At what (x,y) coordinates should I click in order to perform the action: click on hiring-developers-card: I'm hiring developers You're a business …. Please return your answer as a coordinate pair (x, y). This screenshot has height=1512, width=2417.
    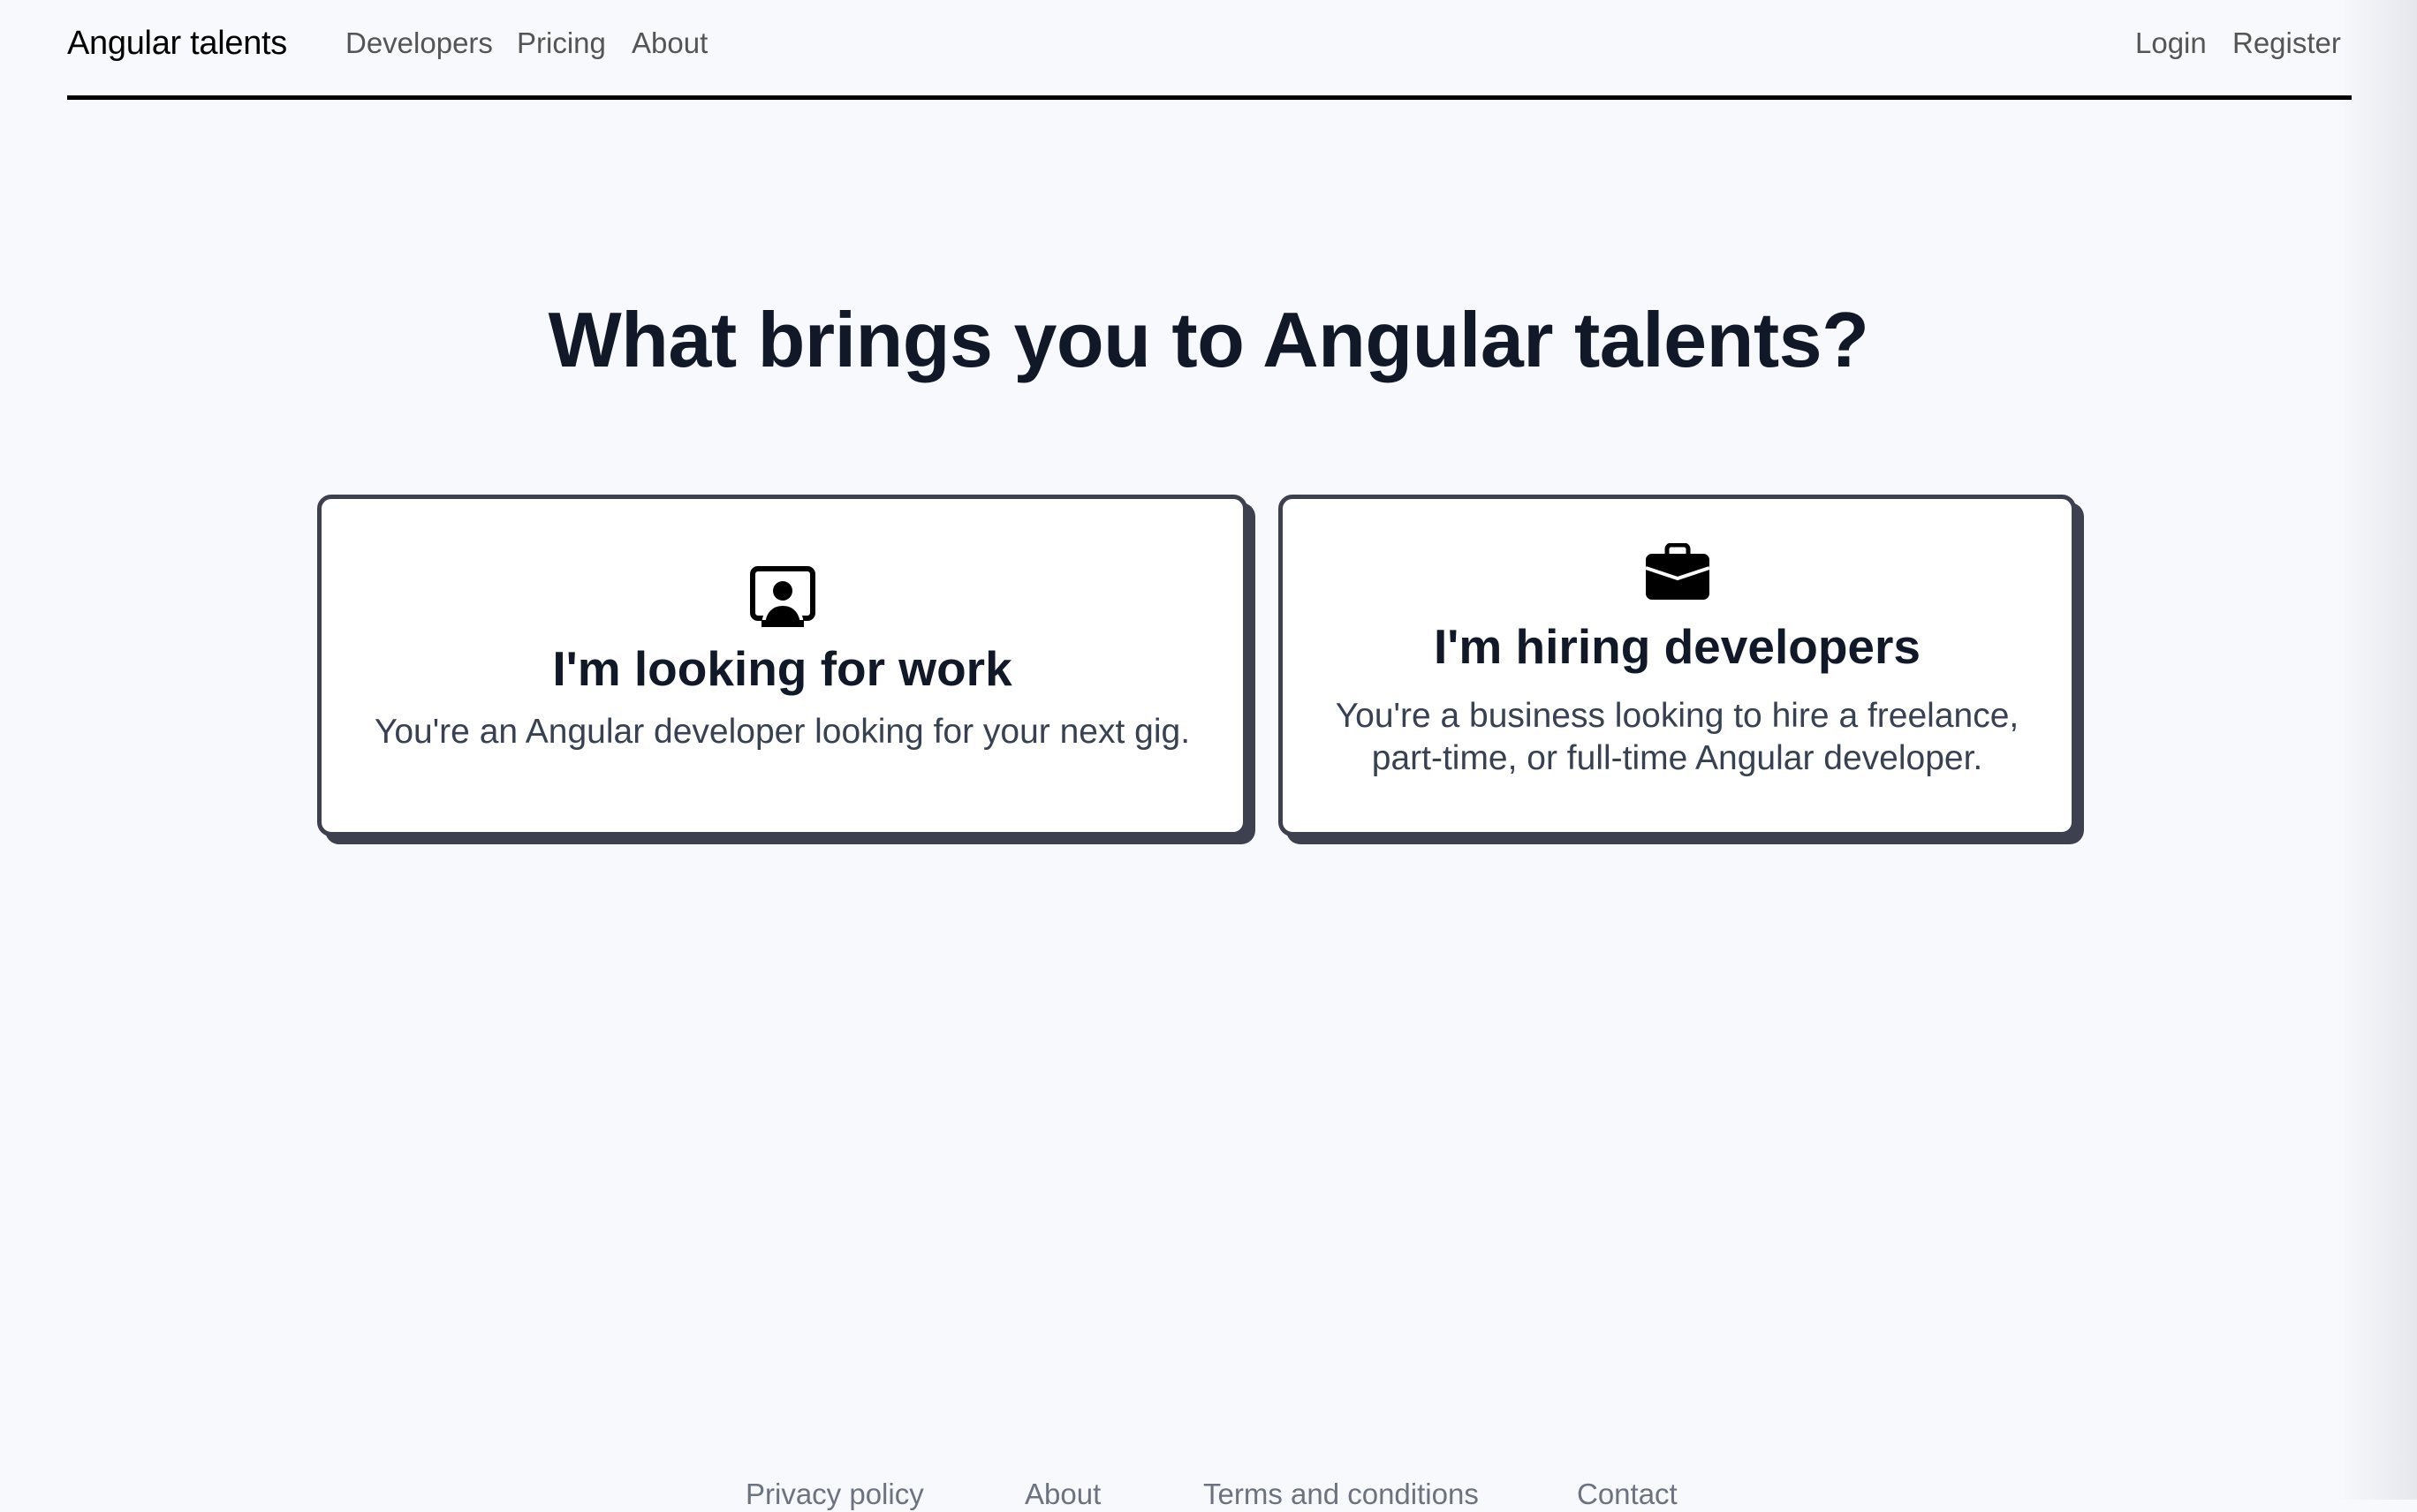
    Looking at the image, I should click on (1677, 666).